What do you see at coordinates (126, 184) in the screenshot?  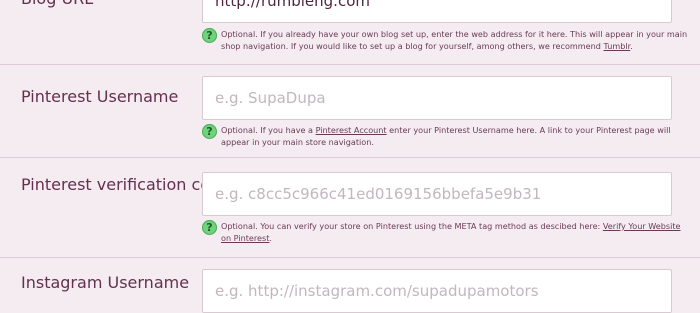 I see `pinterest-verification-label: Pinterest verification code` at bounding box center [126, 184].